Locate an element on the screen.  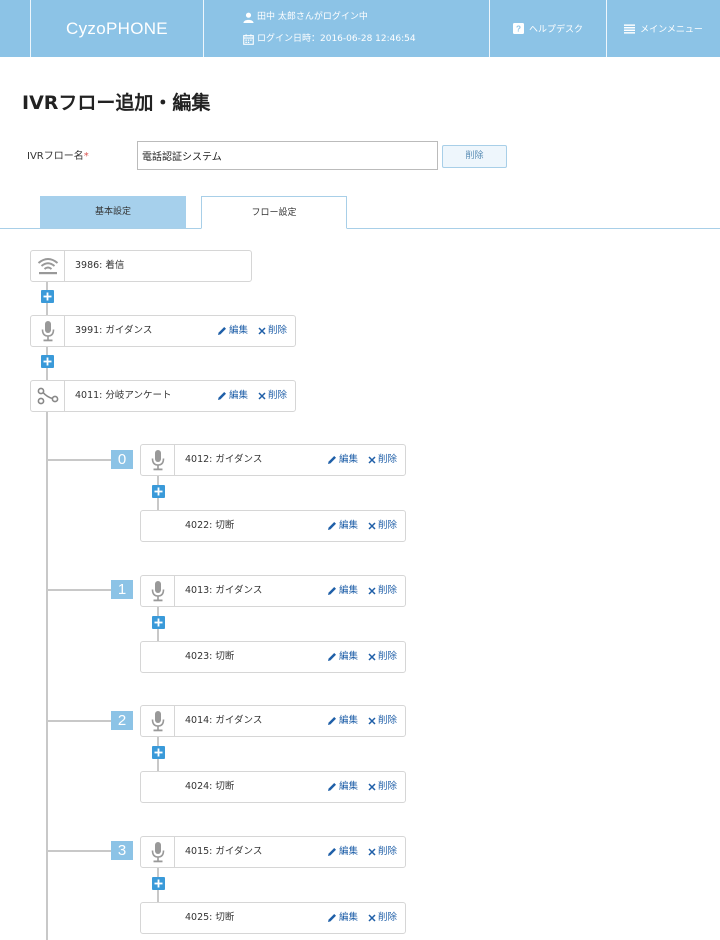
required-mark: * is located at coordinates (86, 156).